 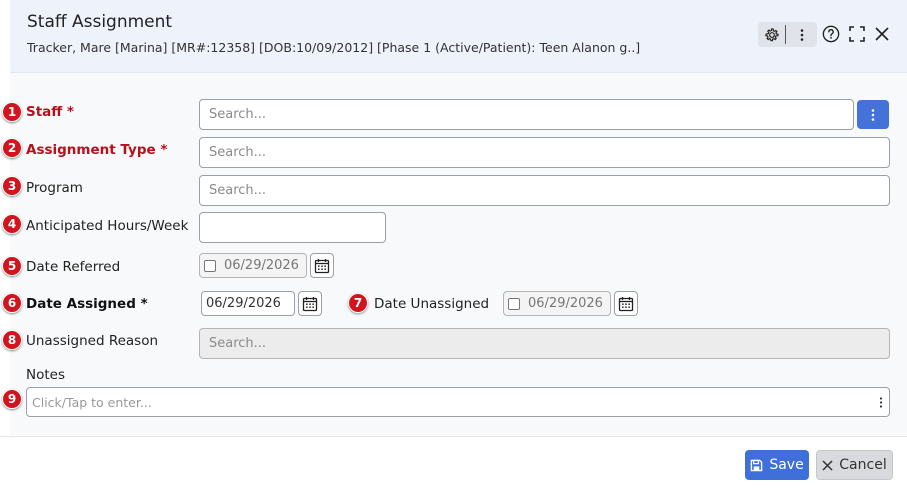 I want to click on callout-badge: 2, so click(x=12, y=148).